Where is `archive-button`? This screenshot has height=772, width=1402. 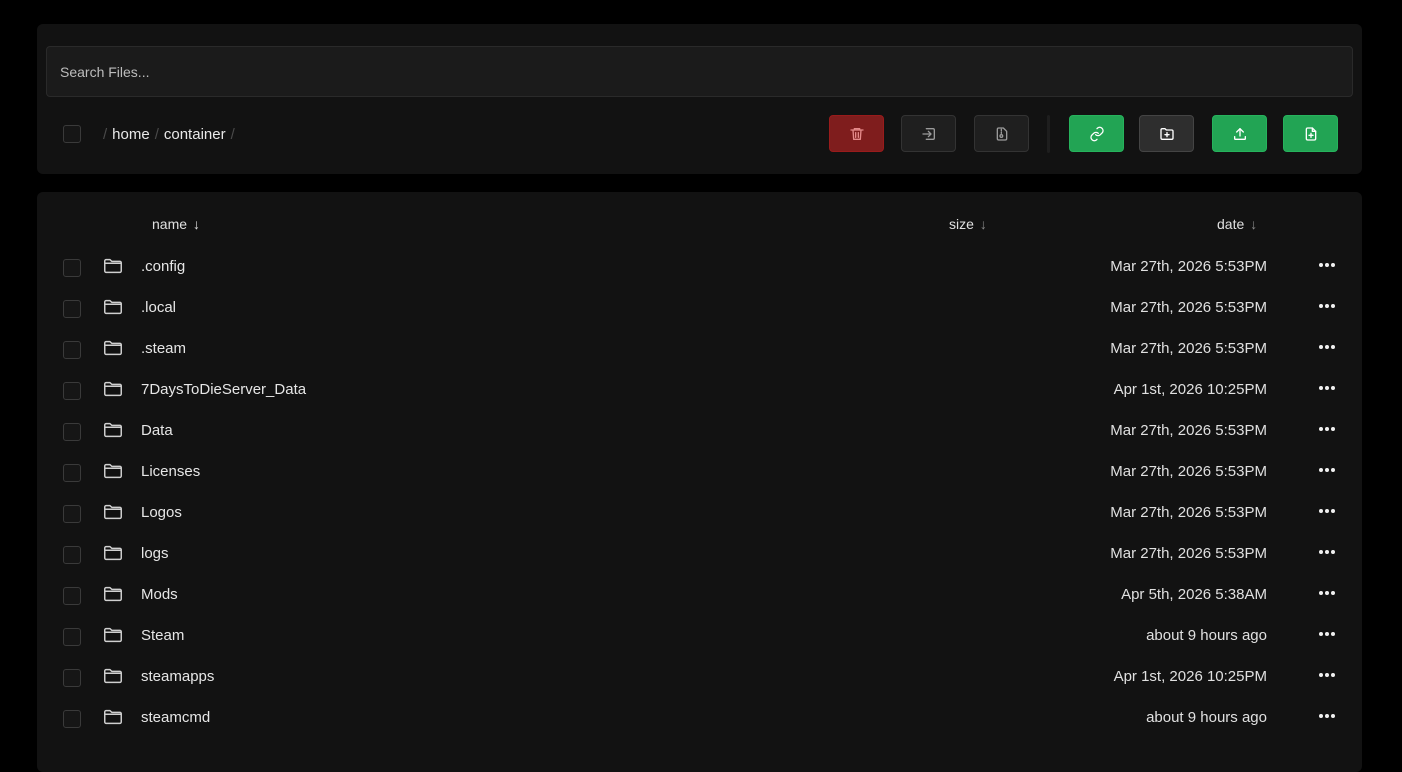 archive-button is located at coordinates (1001, 133).